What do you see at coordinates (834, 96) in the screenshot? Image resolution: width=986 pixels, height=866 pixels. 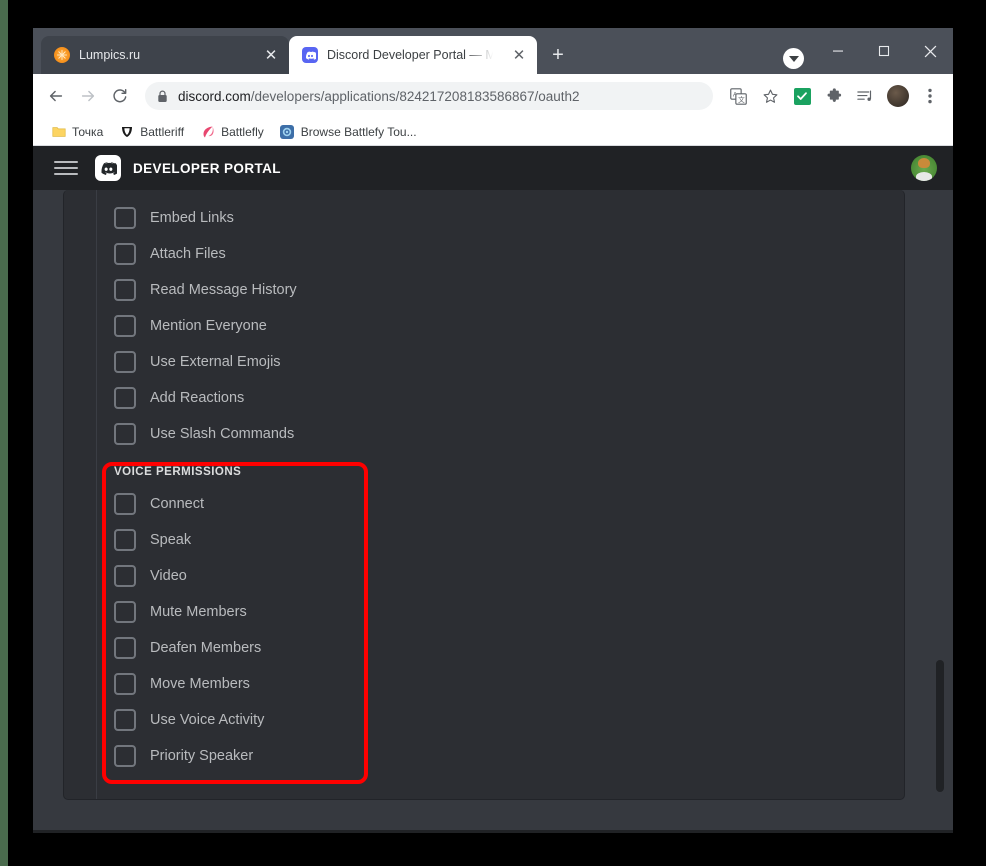 I see `extensions-puzzle-icon` at bounding box center [834, 96].